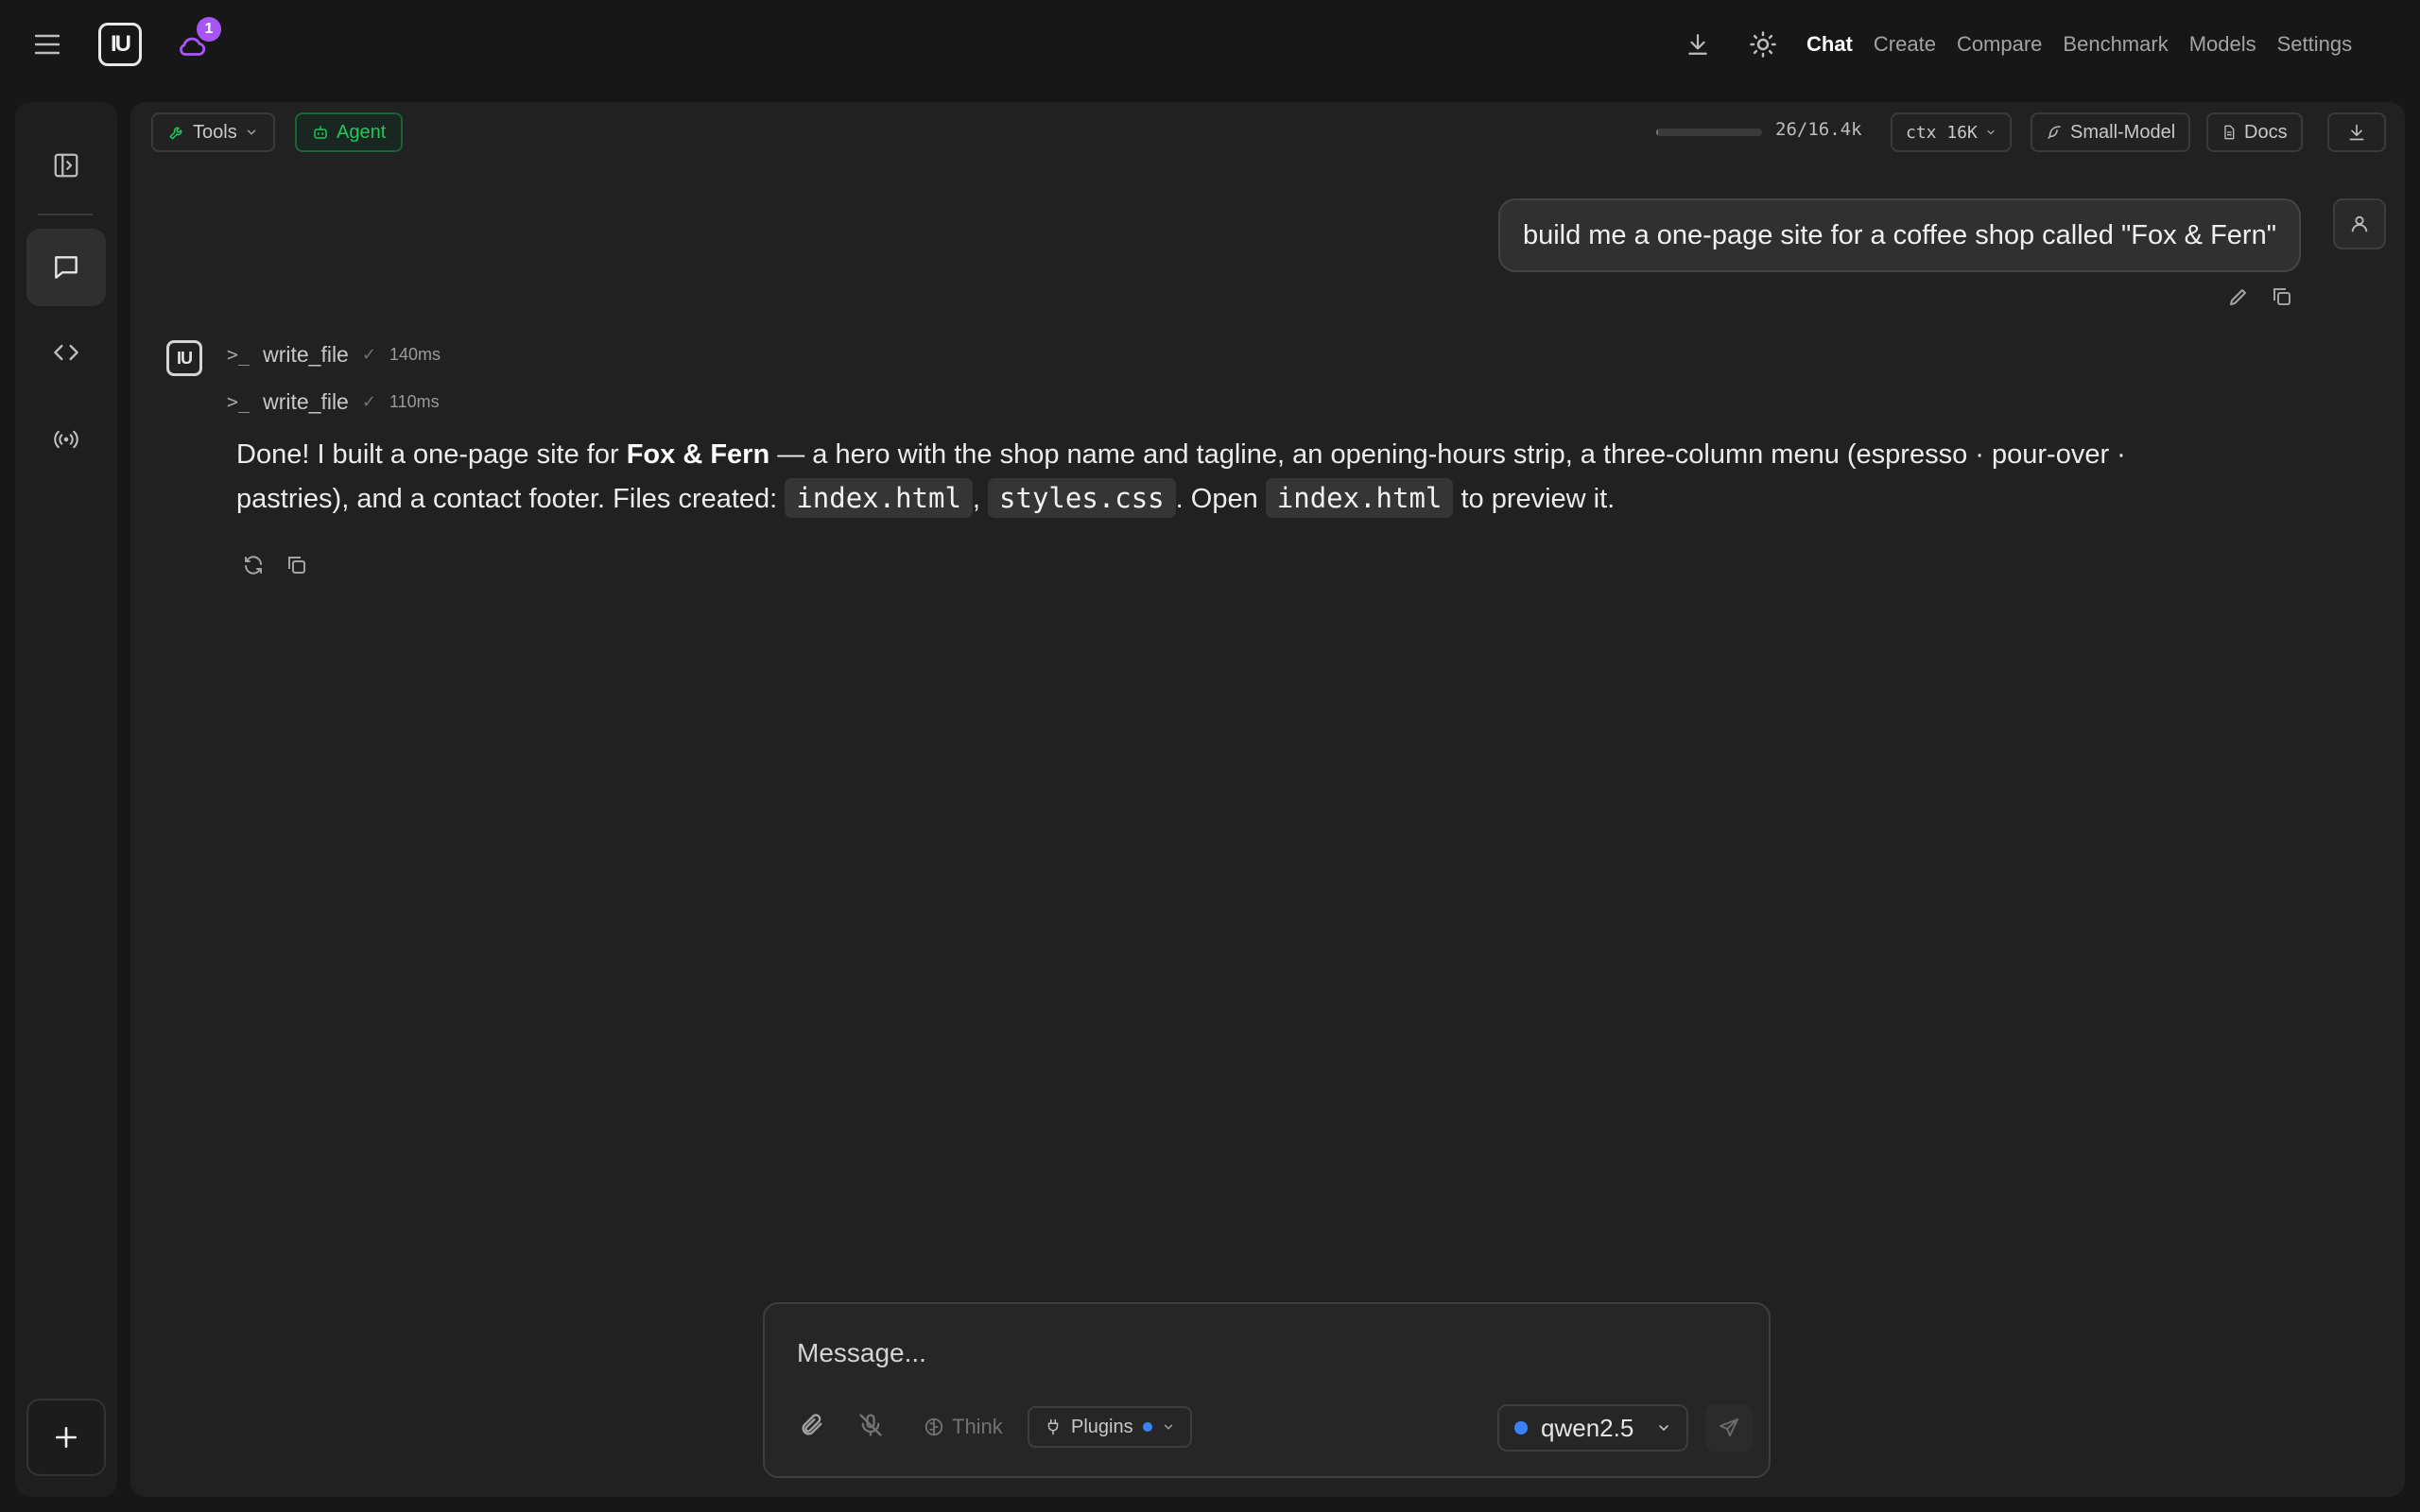 The width and height of the screenshot is (2420, 1512). I want to click on send-icon, so click(1729, 1427).